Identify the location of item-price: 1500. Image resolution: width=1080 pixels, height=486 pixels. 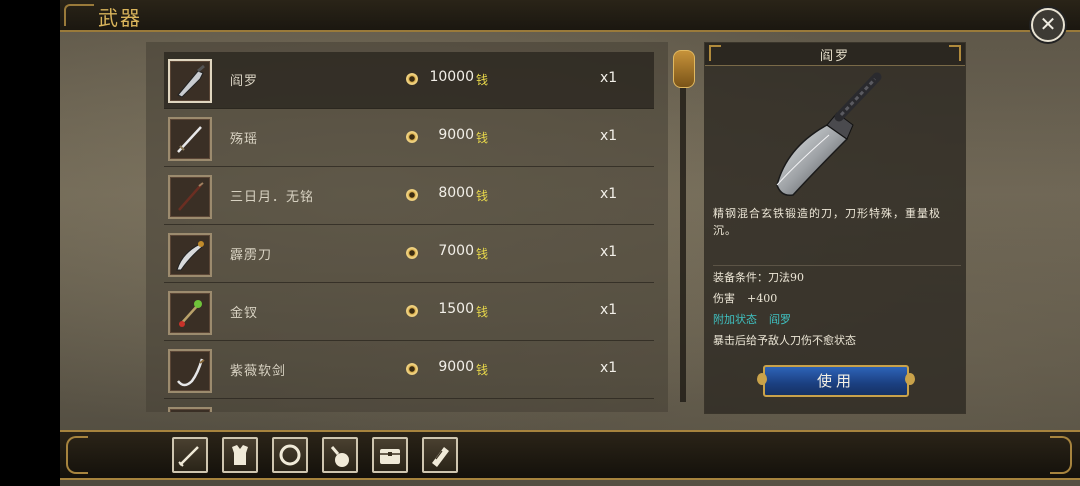
(456, 309).